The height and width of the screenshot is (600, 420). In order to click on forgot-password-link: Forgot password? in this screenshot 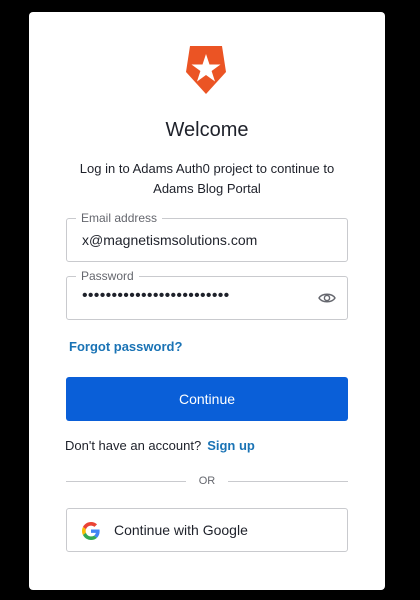, I will do `click(125, 346)`.